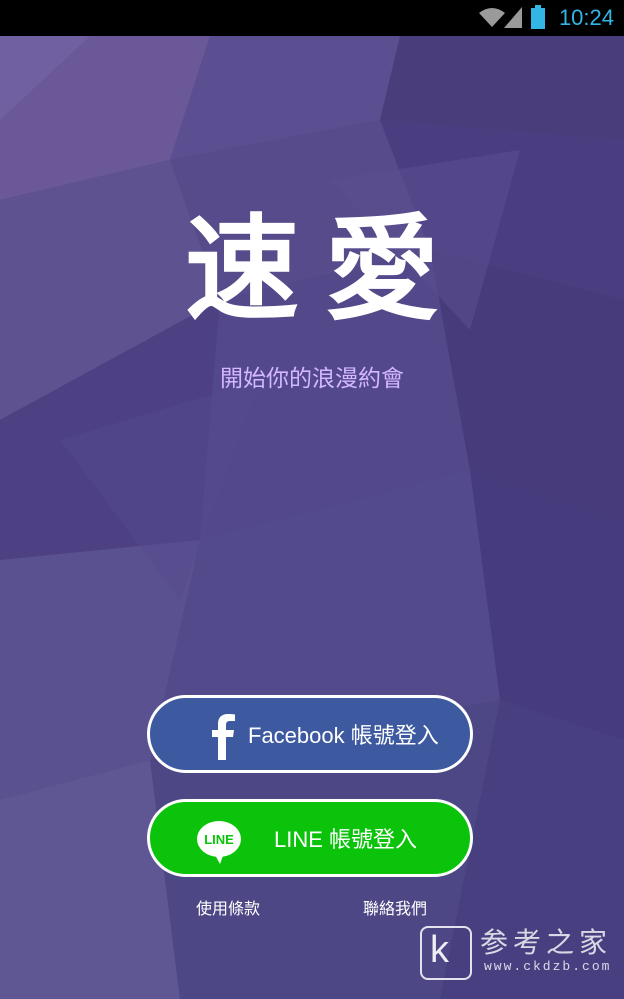 The image size is (624, 999). What do you see at coordinates (324, 269) in the screenshot?
I see `app-logo-title: 速愛` at bounding box center [324, 269].